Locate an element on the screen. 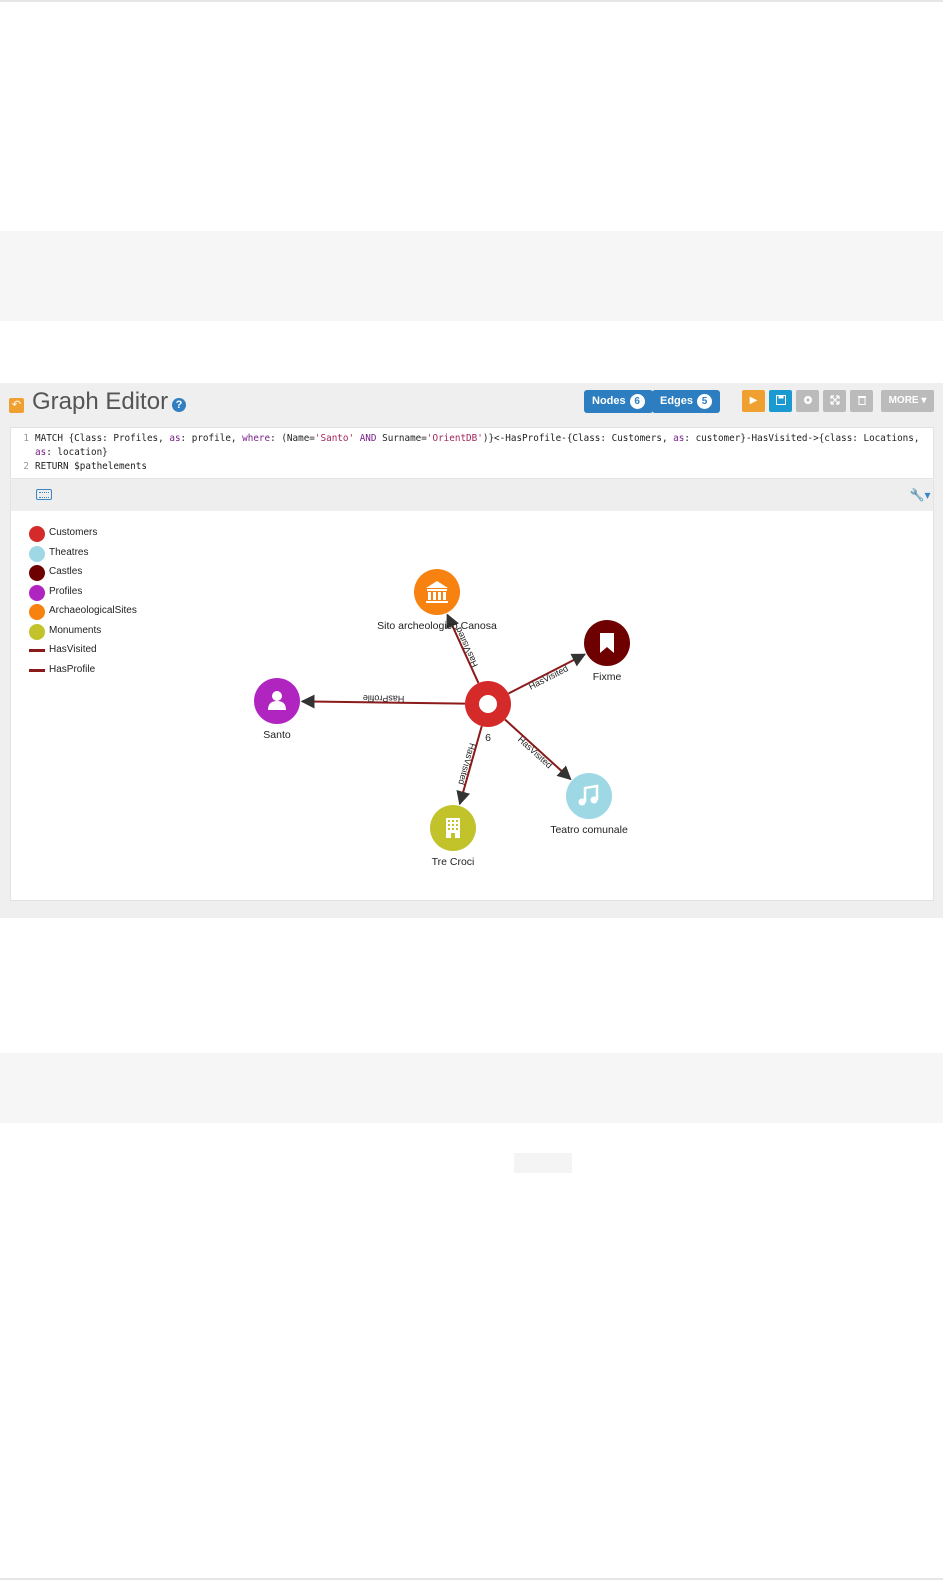 The height and width of the screenshot is (1580, 943). graph-toolbar: 🔧▾ is located at coordinates (472, 495).